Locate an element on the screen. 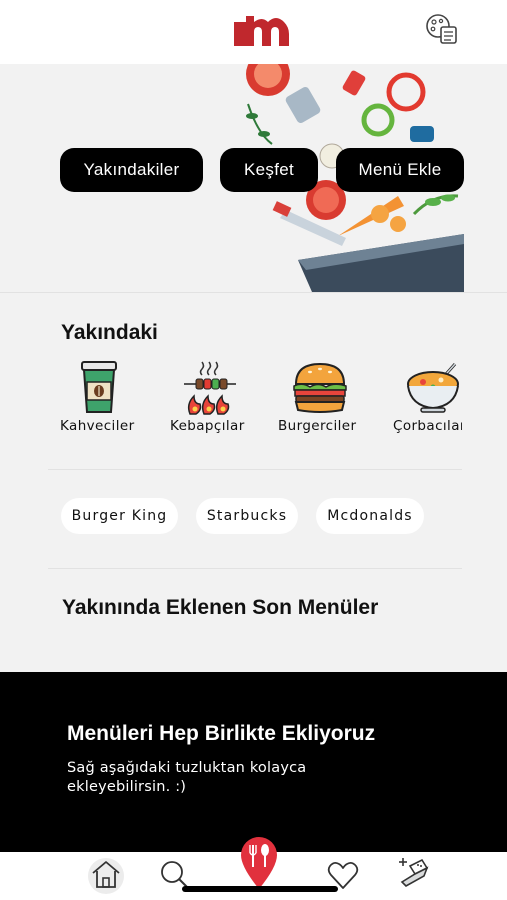 The height and width of the screenshot is (900, 507). promo-title: Menüleri Hep Birlikte Ekliyoruz is located at coordinates (221, 733).